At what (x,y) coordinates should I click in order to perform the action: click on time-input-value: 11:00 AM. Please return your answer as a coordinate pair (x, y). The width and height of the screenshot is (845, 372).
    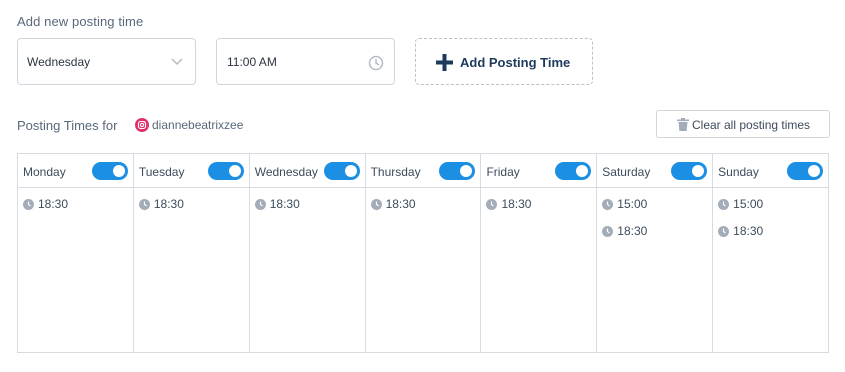
    Looking at the image, I should click on (252, 62).